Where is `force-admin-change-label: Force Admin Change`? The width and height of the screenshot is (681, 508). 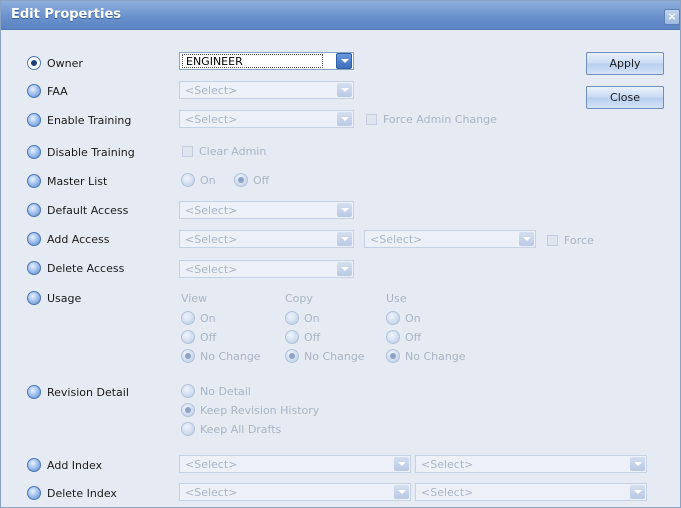 force-admin-change-label: Force Admin Change is located at coordinates (440, 119).